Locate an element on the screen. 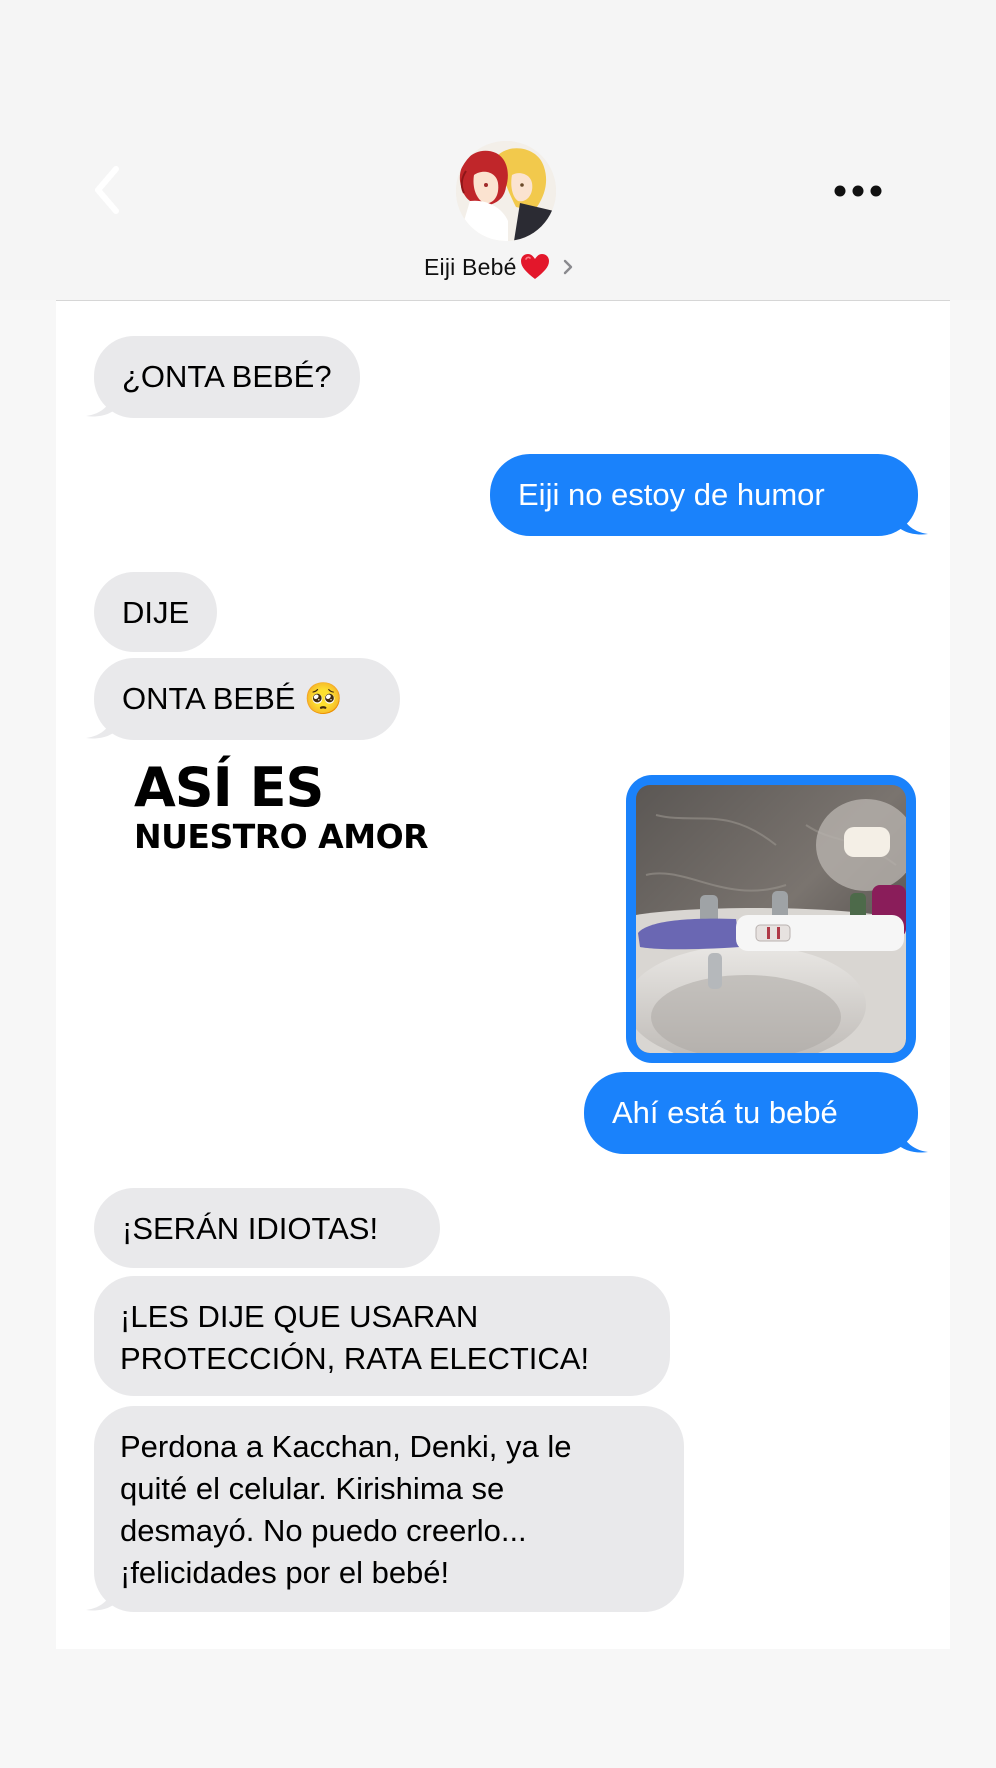  contact-name: Eiji Bebé is located at coordinates (470, 266).